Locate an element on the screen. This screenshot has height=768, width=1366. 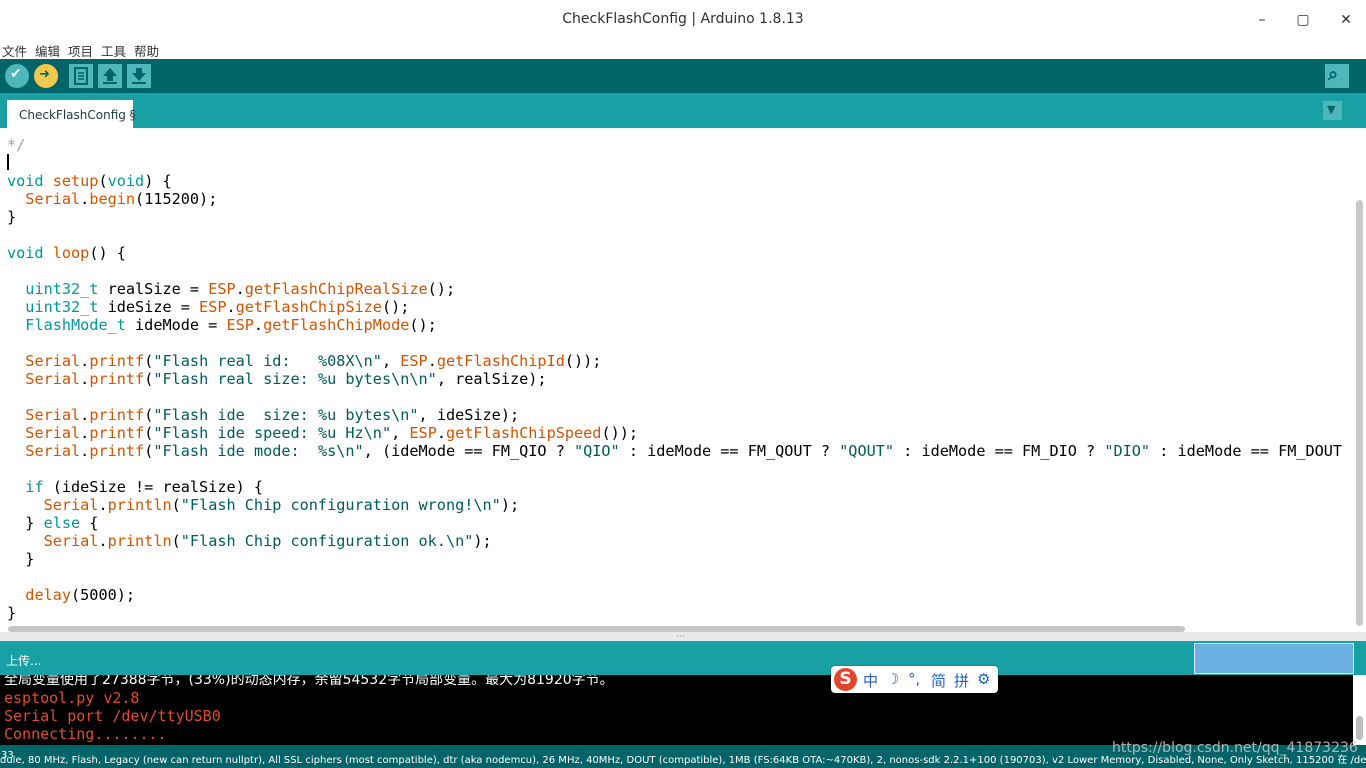
ime-chinese-mode: 中 is located at coordinates (870, 680).